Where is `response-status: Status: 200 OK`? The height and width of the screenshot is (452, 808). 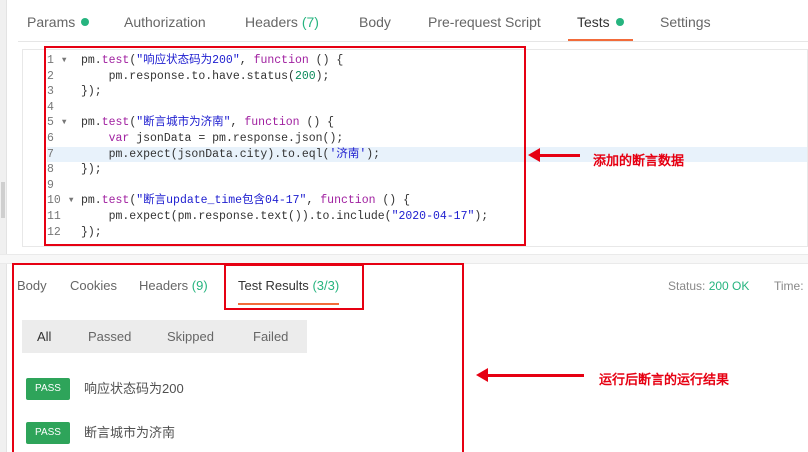
response-status: Status: 200 OK is located at coordinates (709, 286).